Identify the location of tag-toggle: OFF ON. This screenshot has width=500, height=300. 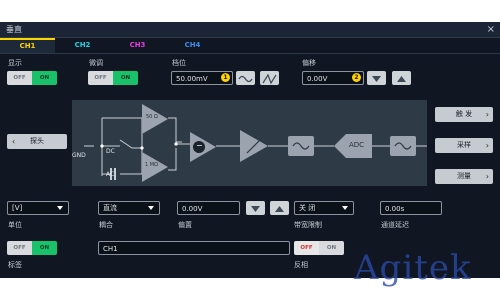
(32, 248).